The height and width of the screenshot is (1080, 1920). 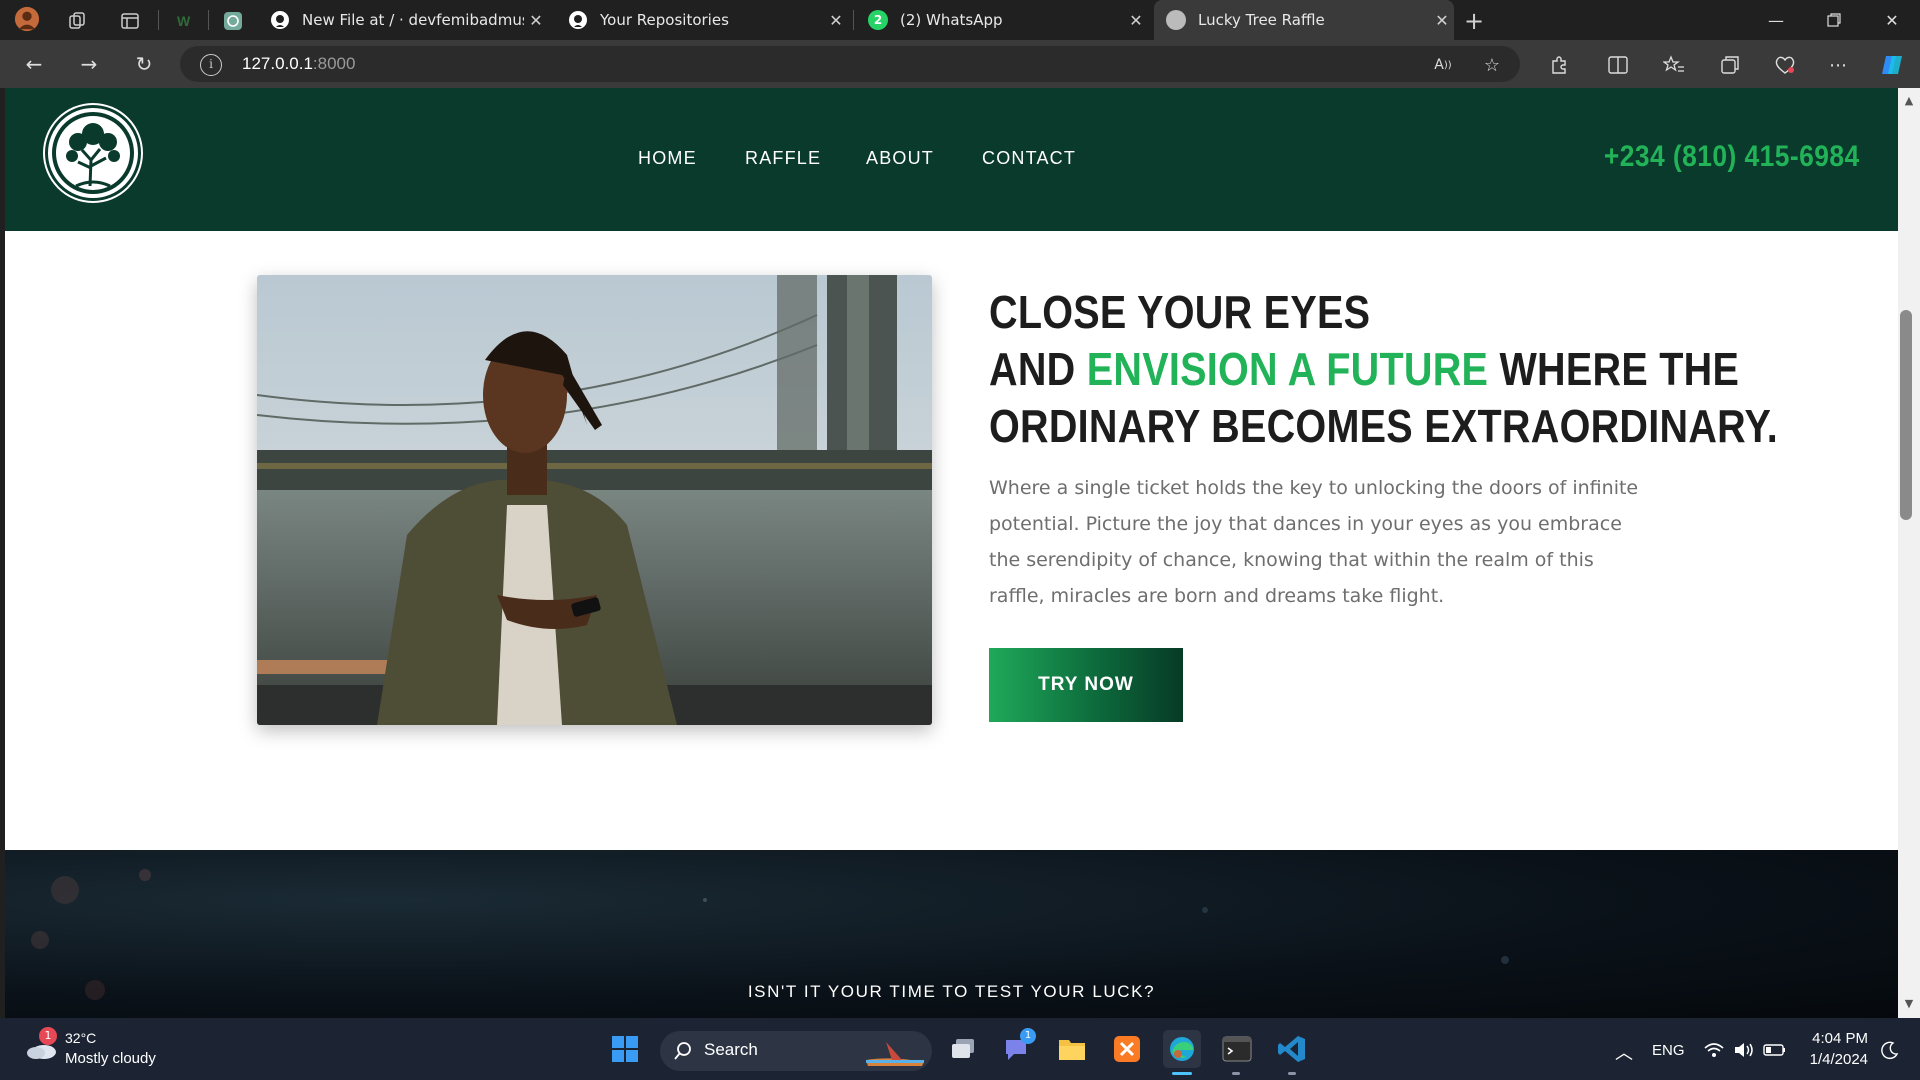 What do you see at coordinates (1890, 1050) in the screenshot?
I see `notification-moon-icon` at bounding box center [1890, 1050].